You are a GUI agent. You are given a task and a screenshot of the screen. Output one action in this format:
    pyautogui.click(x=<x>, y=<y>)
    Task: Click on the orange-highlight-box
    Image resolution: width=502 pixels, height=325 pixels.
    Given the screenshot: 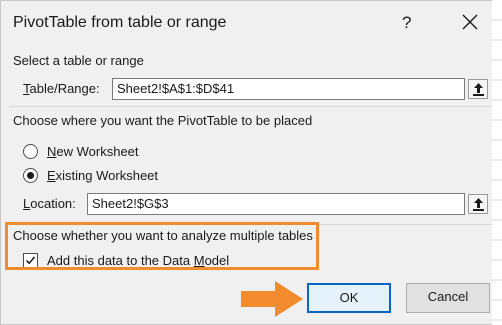 What is the action you would take?
    pyautogui.click(x=162, y=246)
    